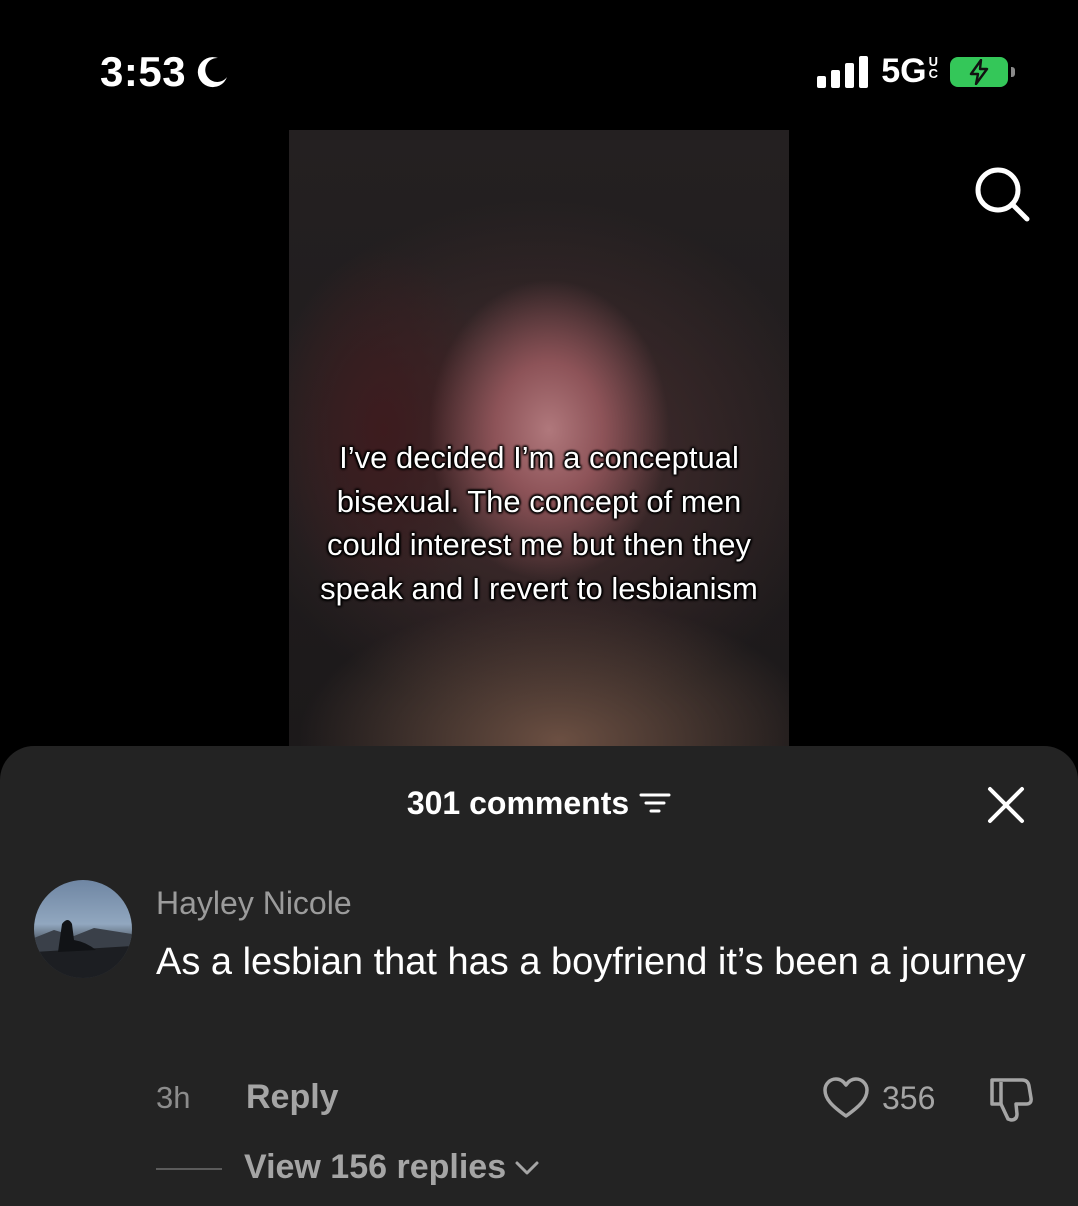 The height and width of the screenshot is (1206, 1078). I want to click on close-icon, so click(1006, 805).